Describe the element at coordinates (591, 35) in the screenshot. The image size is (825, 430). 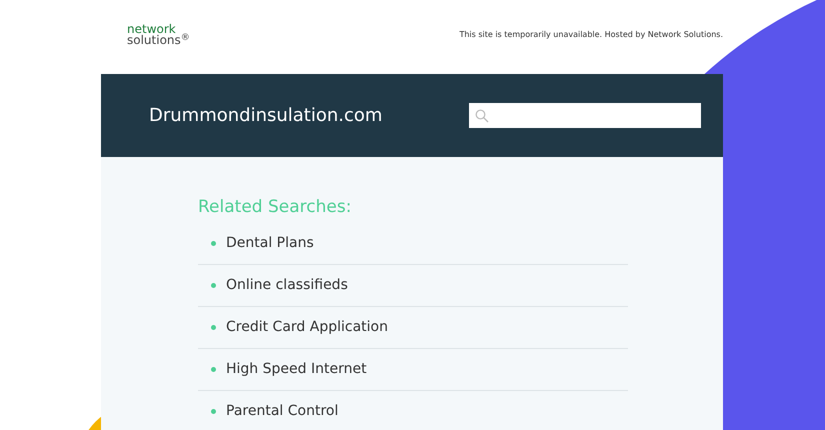
I see `notice-text: This site is temporarily unavailable. Hosted by Network Solutions.` at that location.